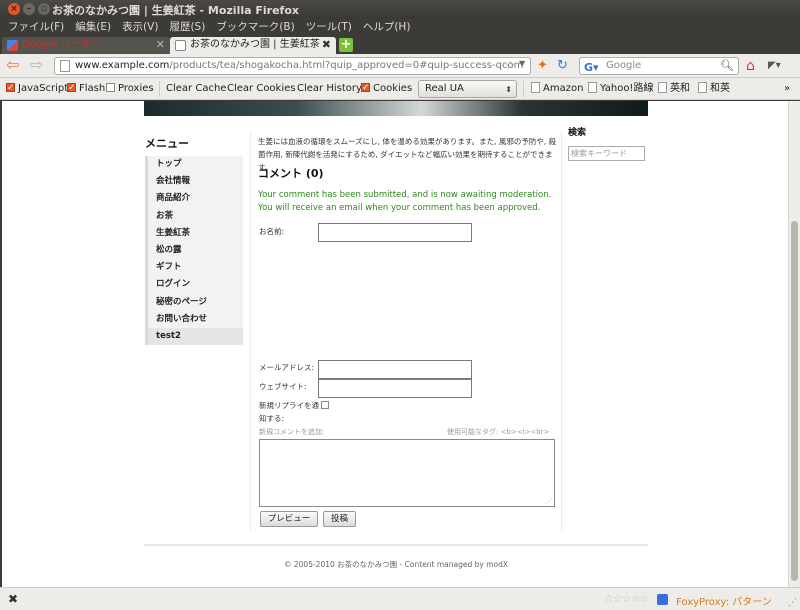  What do you see at coordinates (467, 89) in the screenshot?
I see `user-agent-select: Real UA ⬍` at bounding box center [467, 89].